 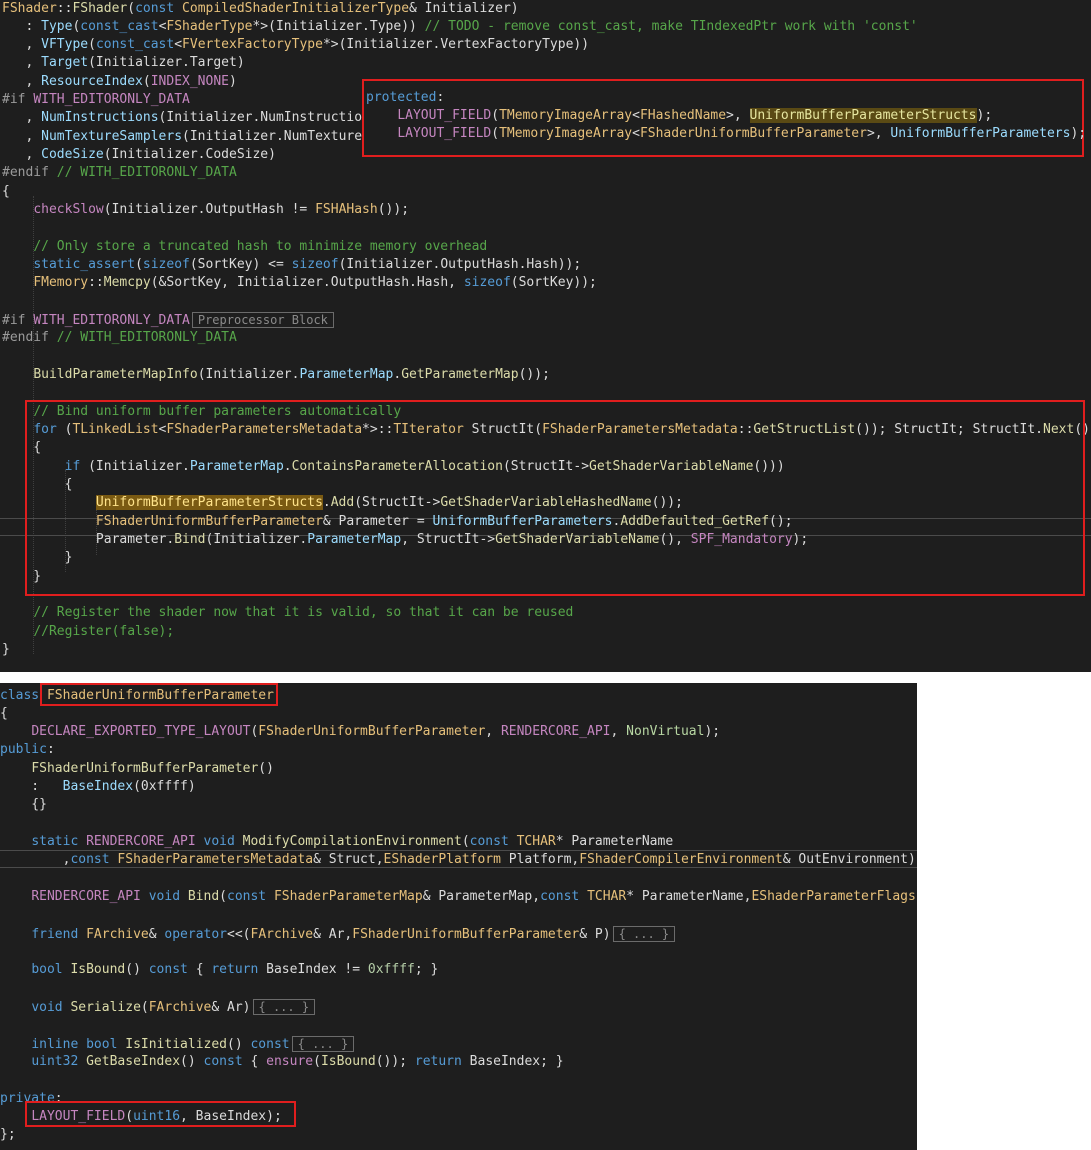 What do you see at coordinates (209, 26) in the screenshot?
I see `code-token: FShaderType` at bounding box center [209, 26].